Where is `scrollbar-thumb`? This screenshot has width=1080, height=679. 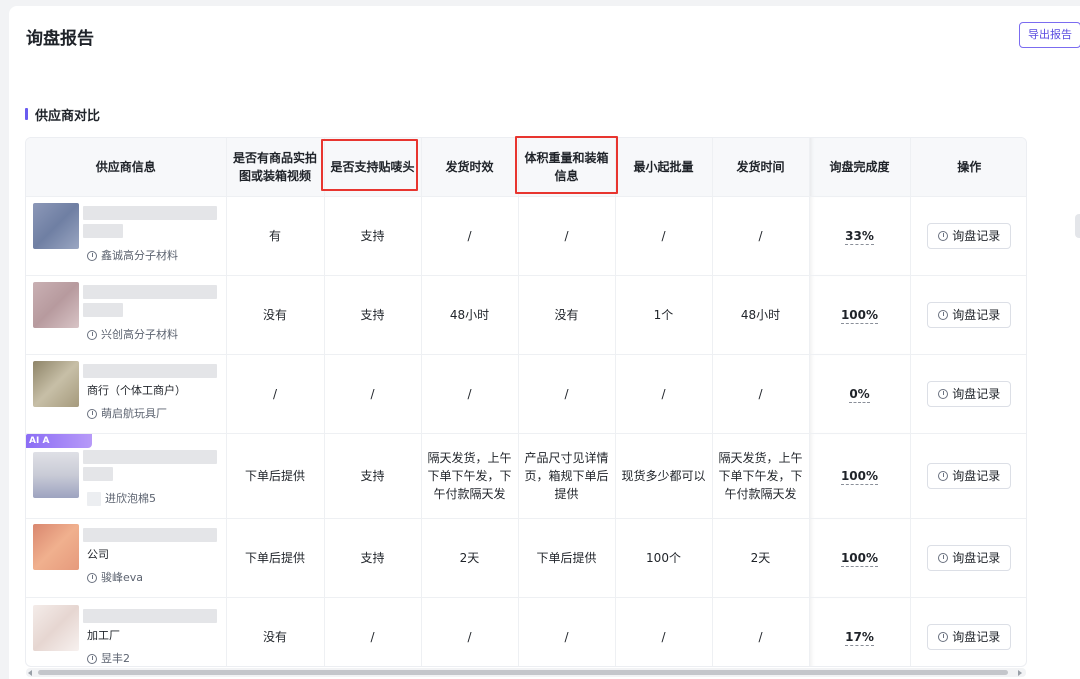 scrollbar-thumb is located at coordinates (523, 672).